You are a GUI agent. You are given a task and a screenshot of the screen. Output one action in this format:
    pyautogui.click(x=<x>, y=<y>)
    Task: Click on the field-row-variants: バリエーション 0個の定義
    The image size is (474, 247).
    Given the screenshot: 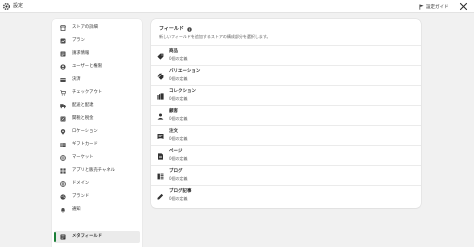 What is the action you would take?
    pyautogui.click(x=286, y=75)
    